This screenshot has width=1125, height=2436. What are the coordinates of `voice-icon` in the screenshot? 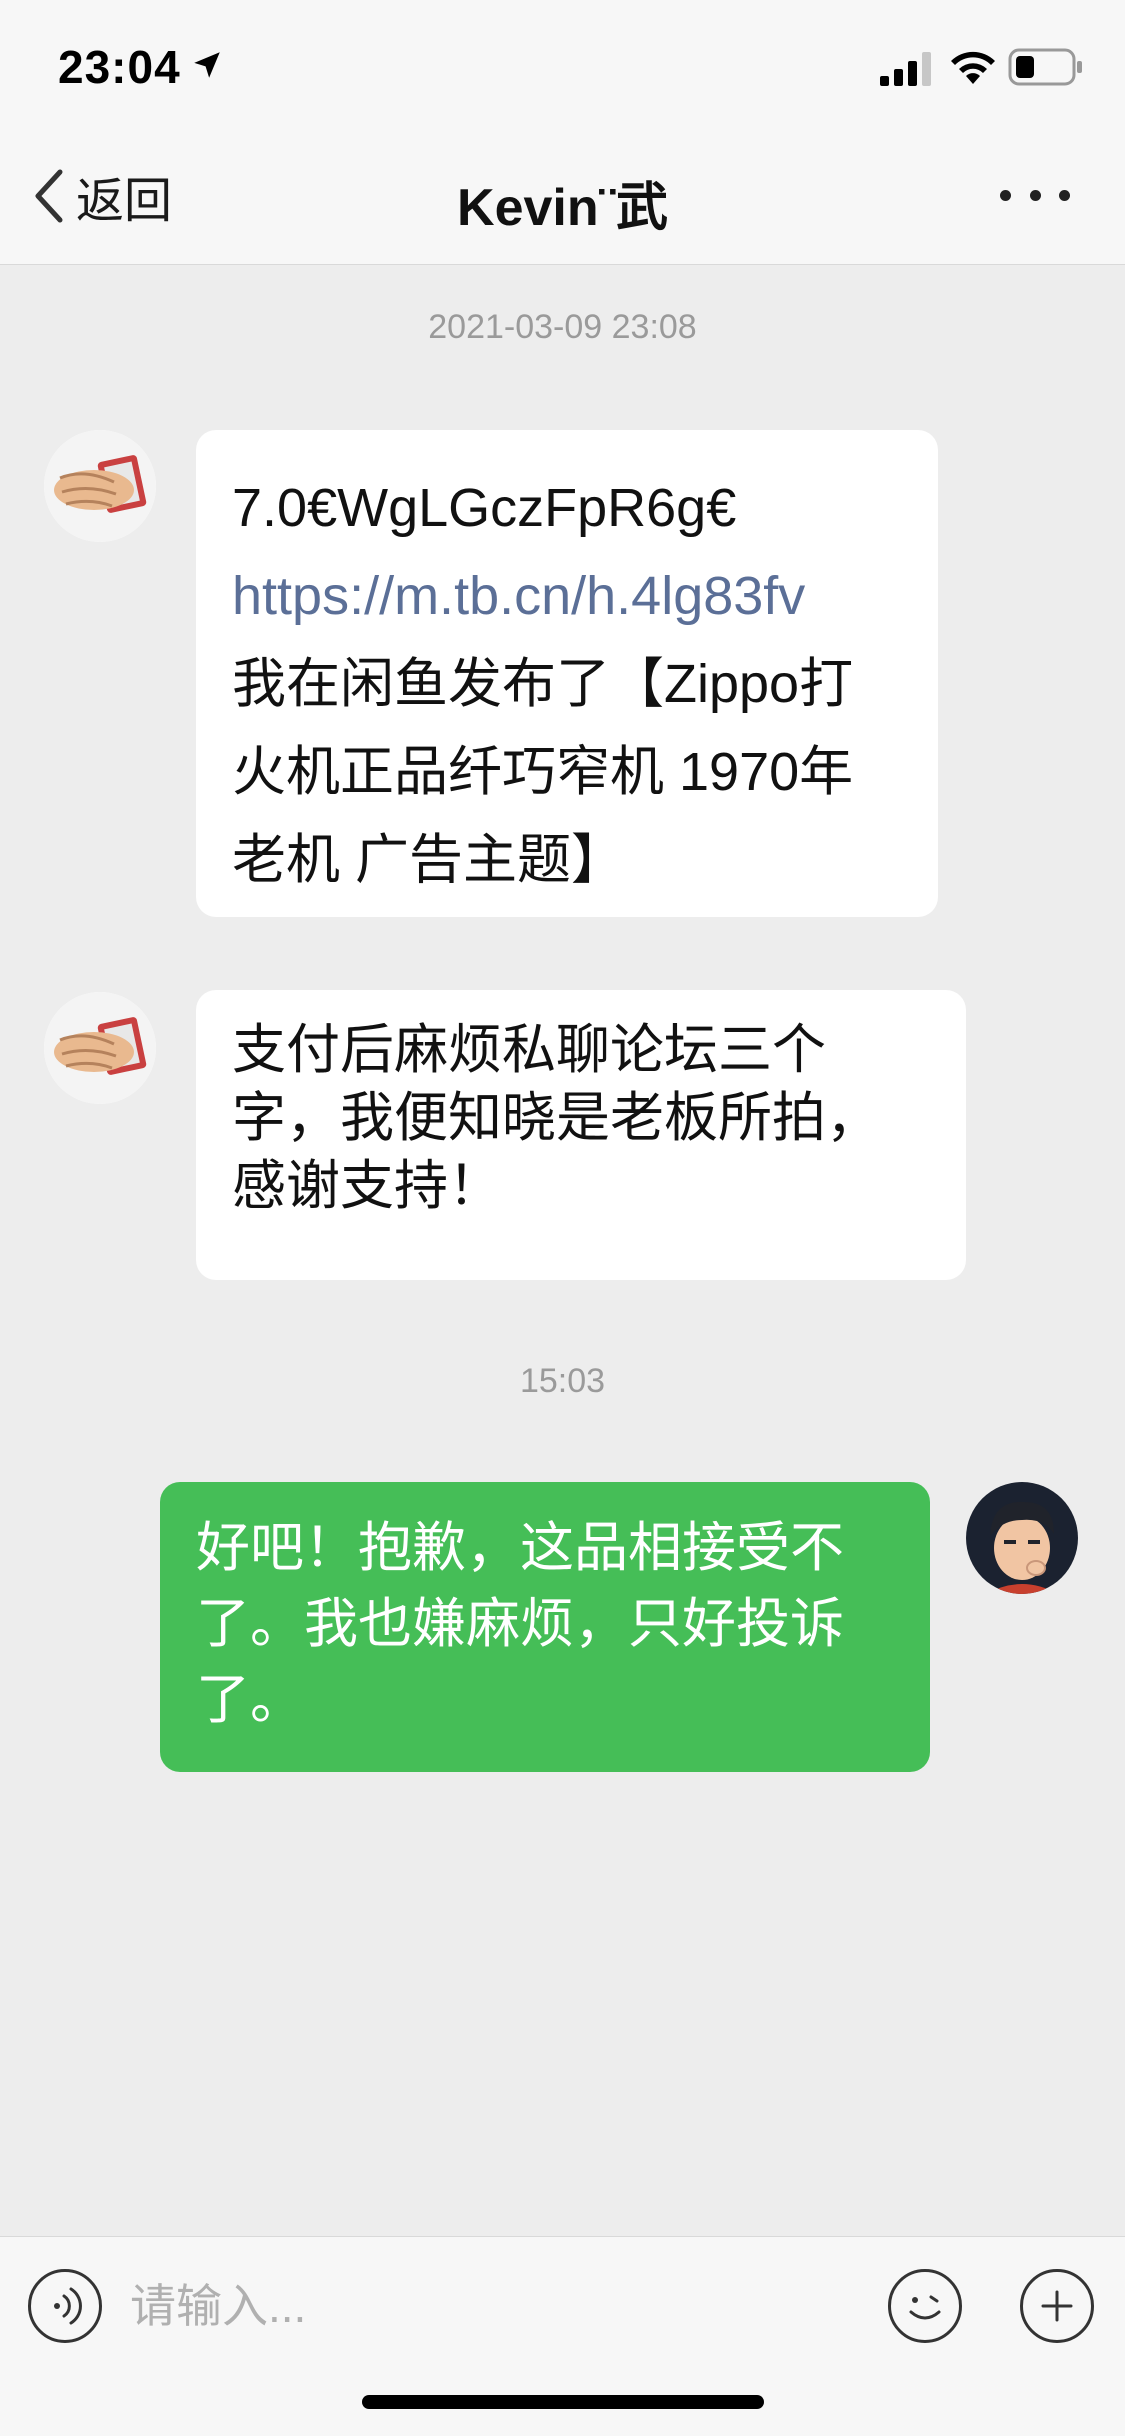 It's located at (68, 2306).